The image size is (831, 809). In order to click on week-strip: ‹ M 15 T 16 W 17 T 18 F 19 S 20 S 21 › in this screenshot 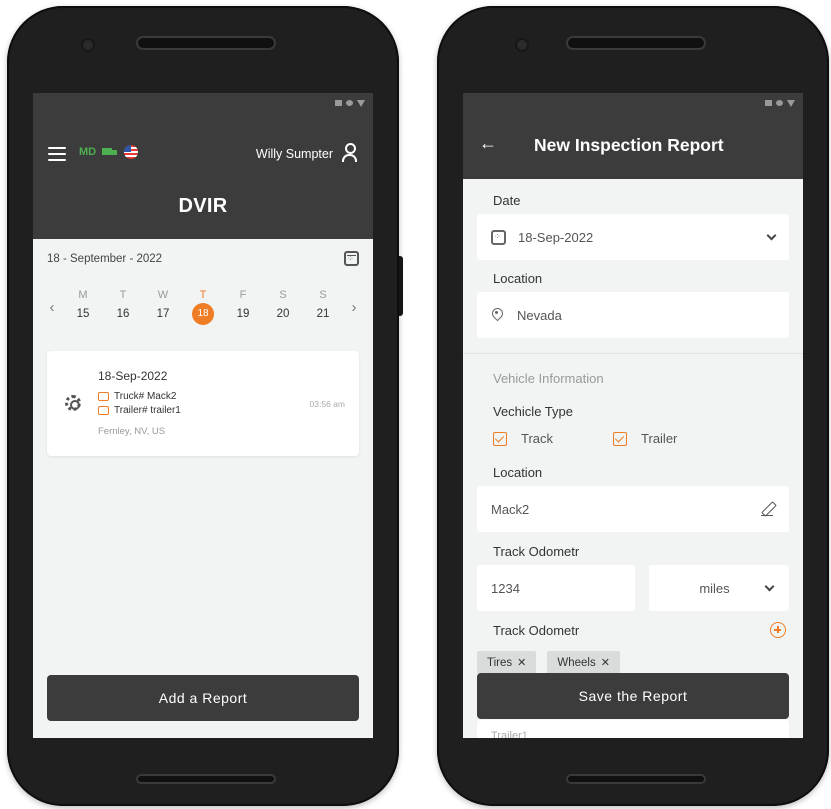, I will do `click(203, 307)`.